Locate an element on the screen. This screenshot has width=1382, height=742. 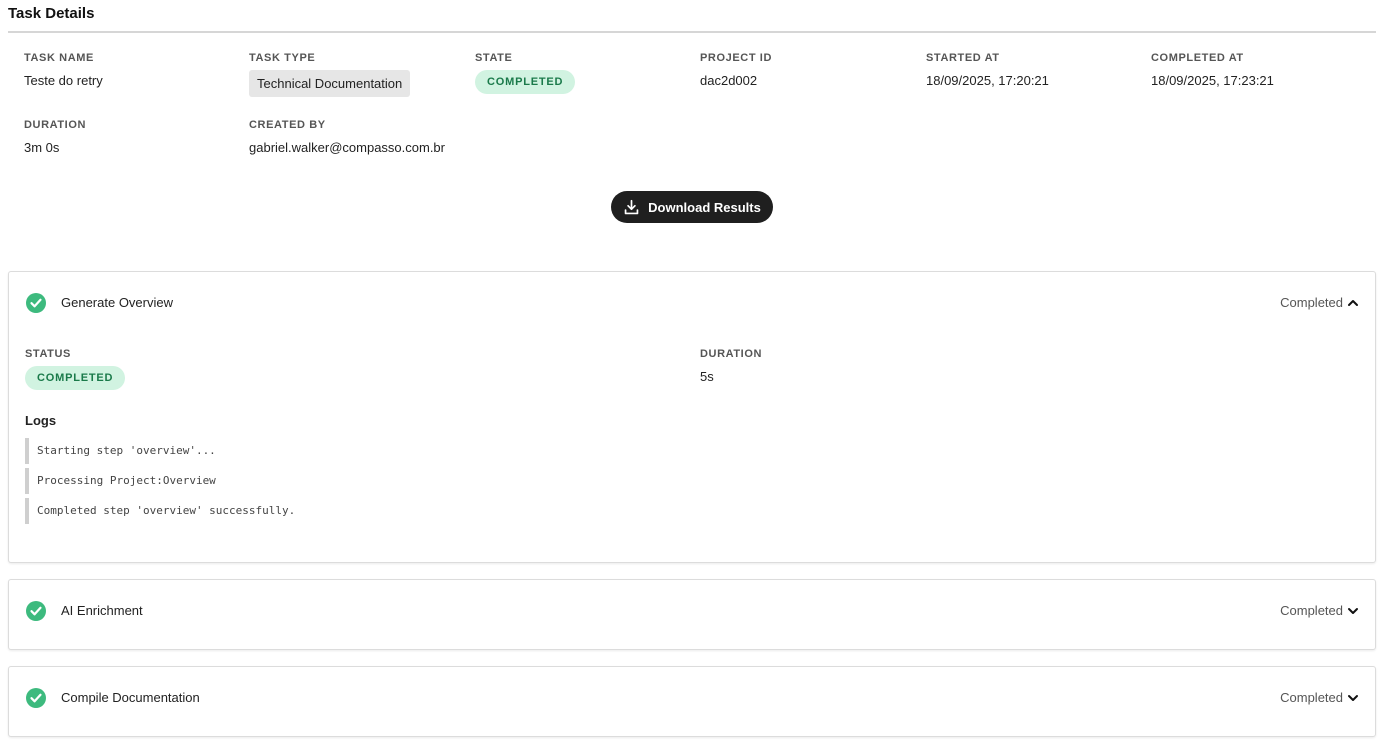
step-card-compile-documentation: Compile Documentation Completed is located at coordinates (692, 701).